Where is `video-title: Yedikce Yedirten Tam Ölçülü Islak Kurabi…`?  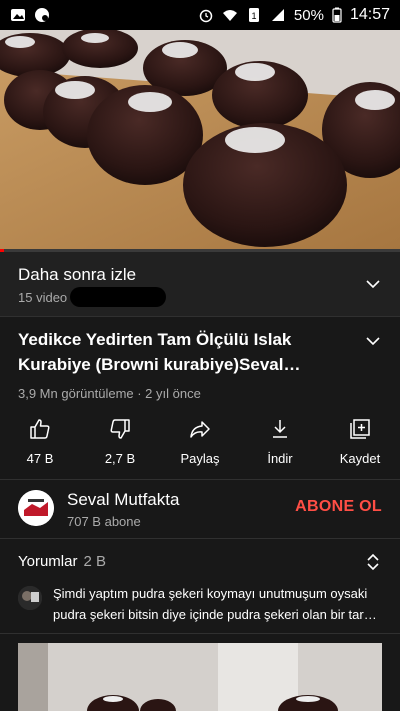
video-title: Yedikce Yedirten Tam Ölçülü Islak Kurabi… is located at coordinates (183, 352).